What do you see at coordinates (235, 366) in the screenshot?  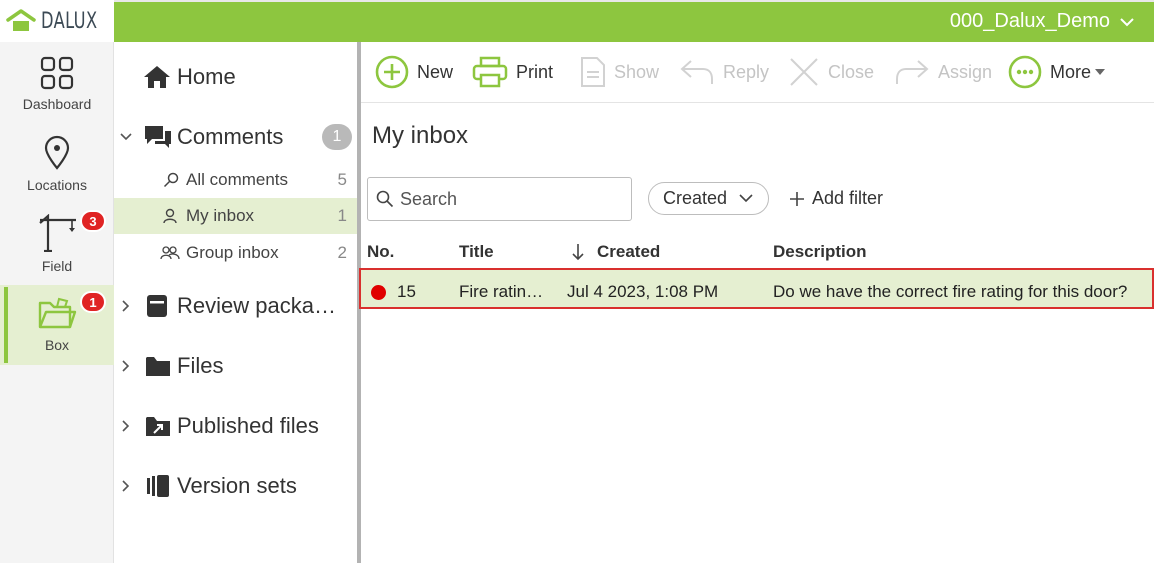 I see `nav-item-files: Files` at bounding box center [235, 366].